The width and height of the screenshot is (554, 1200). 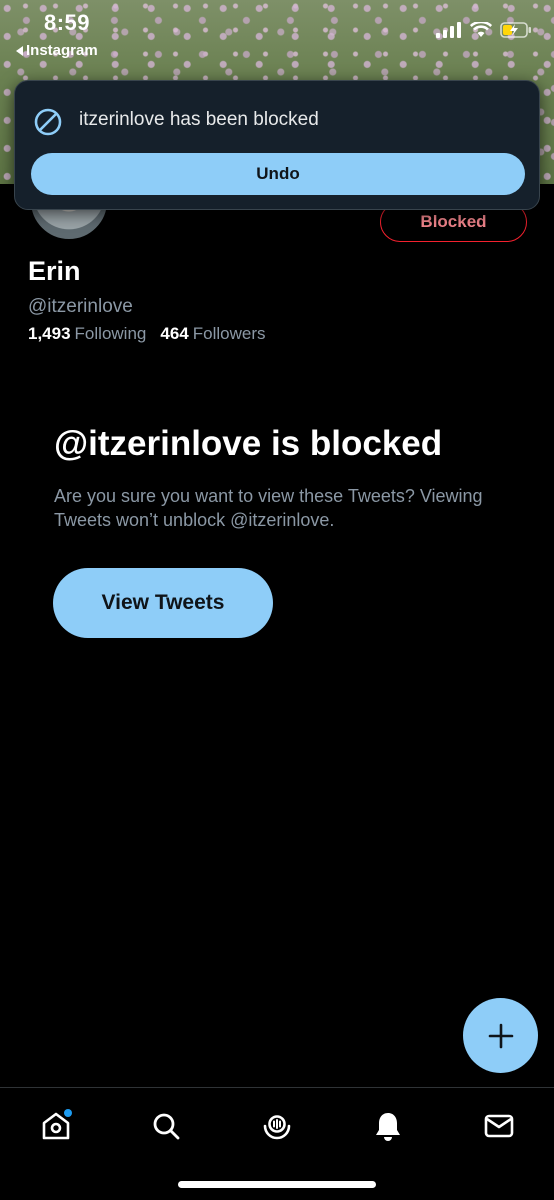 What do you see at coordinates (56, 1126) in the screenshot?
I see `tab-home` at bounding box center [56, 1126].